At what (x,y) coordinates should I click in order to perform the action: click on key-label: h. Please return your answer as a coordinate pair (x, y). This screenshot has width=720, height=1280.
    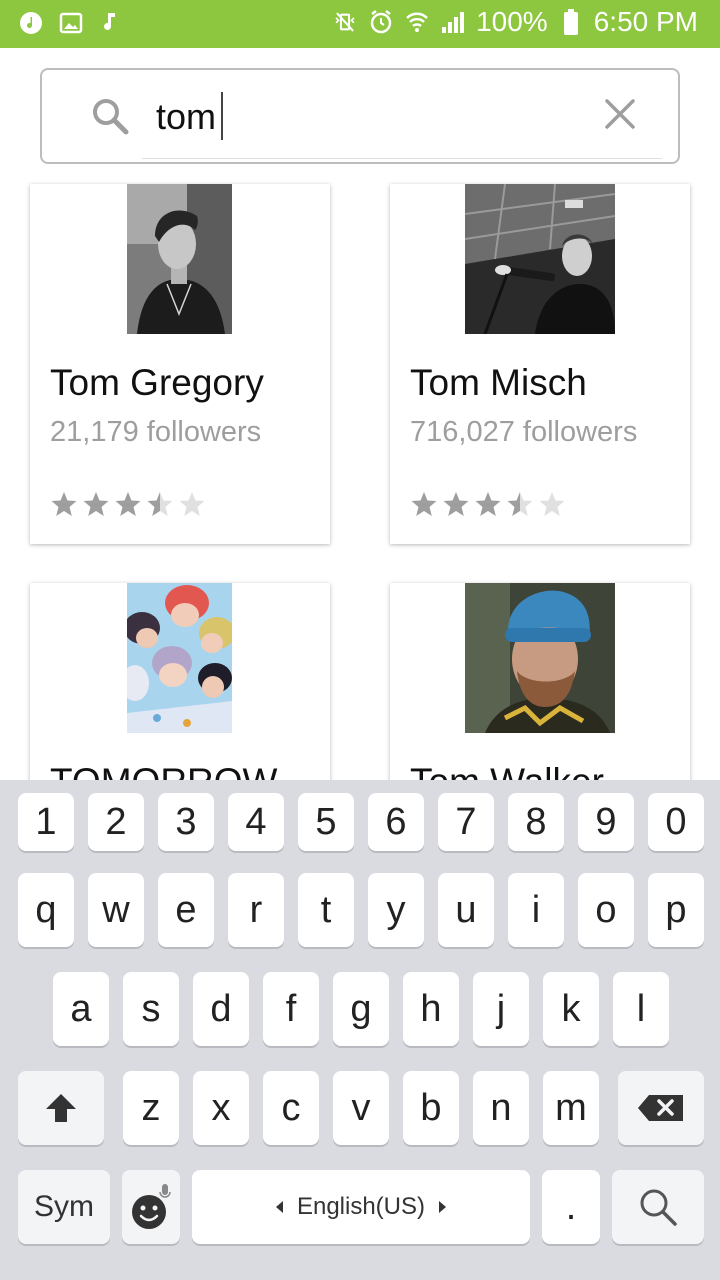
    Looking at the image, I should click on (431, 1008).